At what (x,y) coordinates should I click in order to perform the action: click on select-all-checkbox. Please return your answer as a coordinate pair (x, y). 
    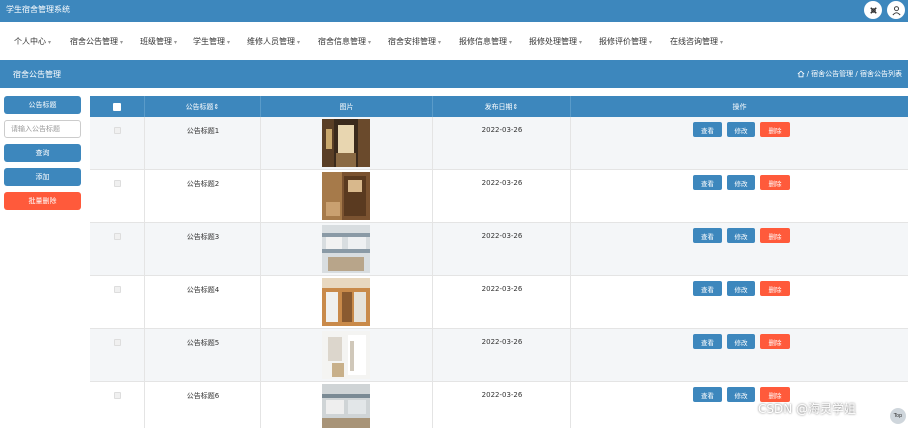
    Looking at the image, I should click on (117, 106).